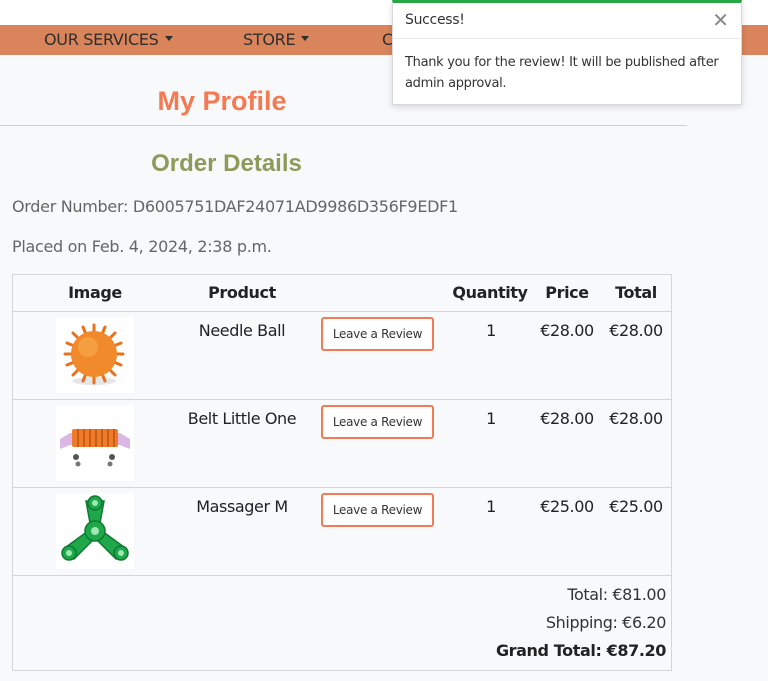  I want to click on order-grand-total: Grand Total: €87.20, so click(580, 650).